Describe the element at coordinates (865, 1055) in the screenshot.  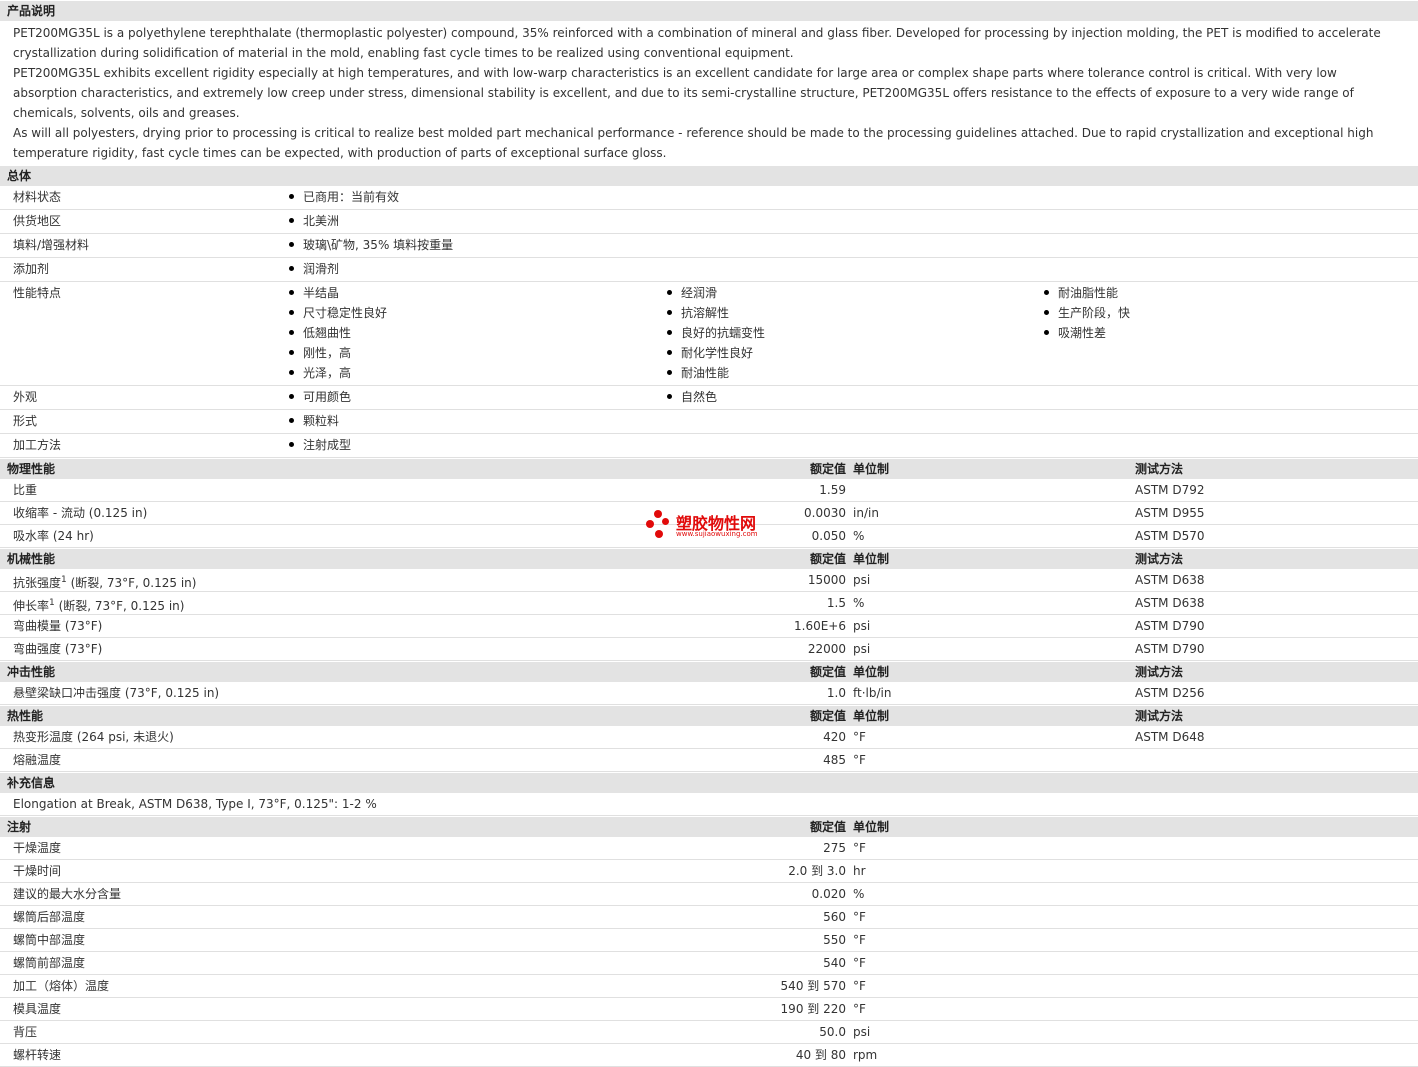
I see `property-unit: rpm` at that location.